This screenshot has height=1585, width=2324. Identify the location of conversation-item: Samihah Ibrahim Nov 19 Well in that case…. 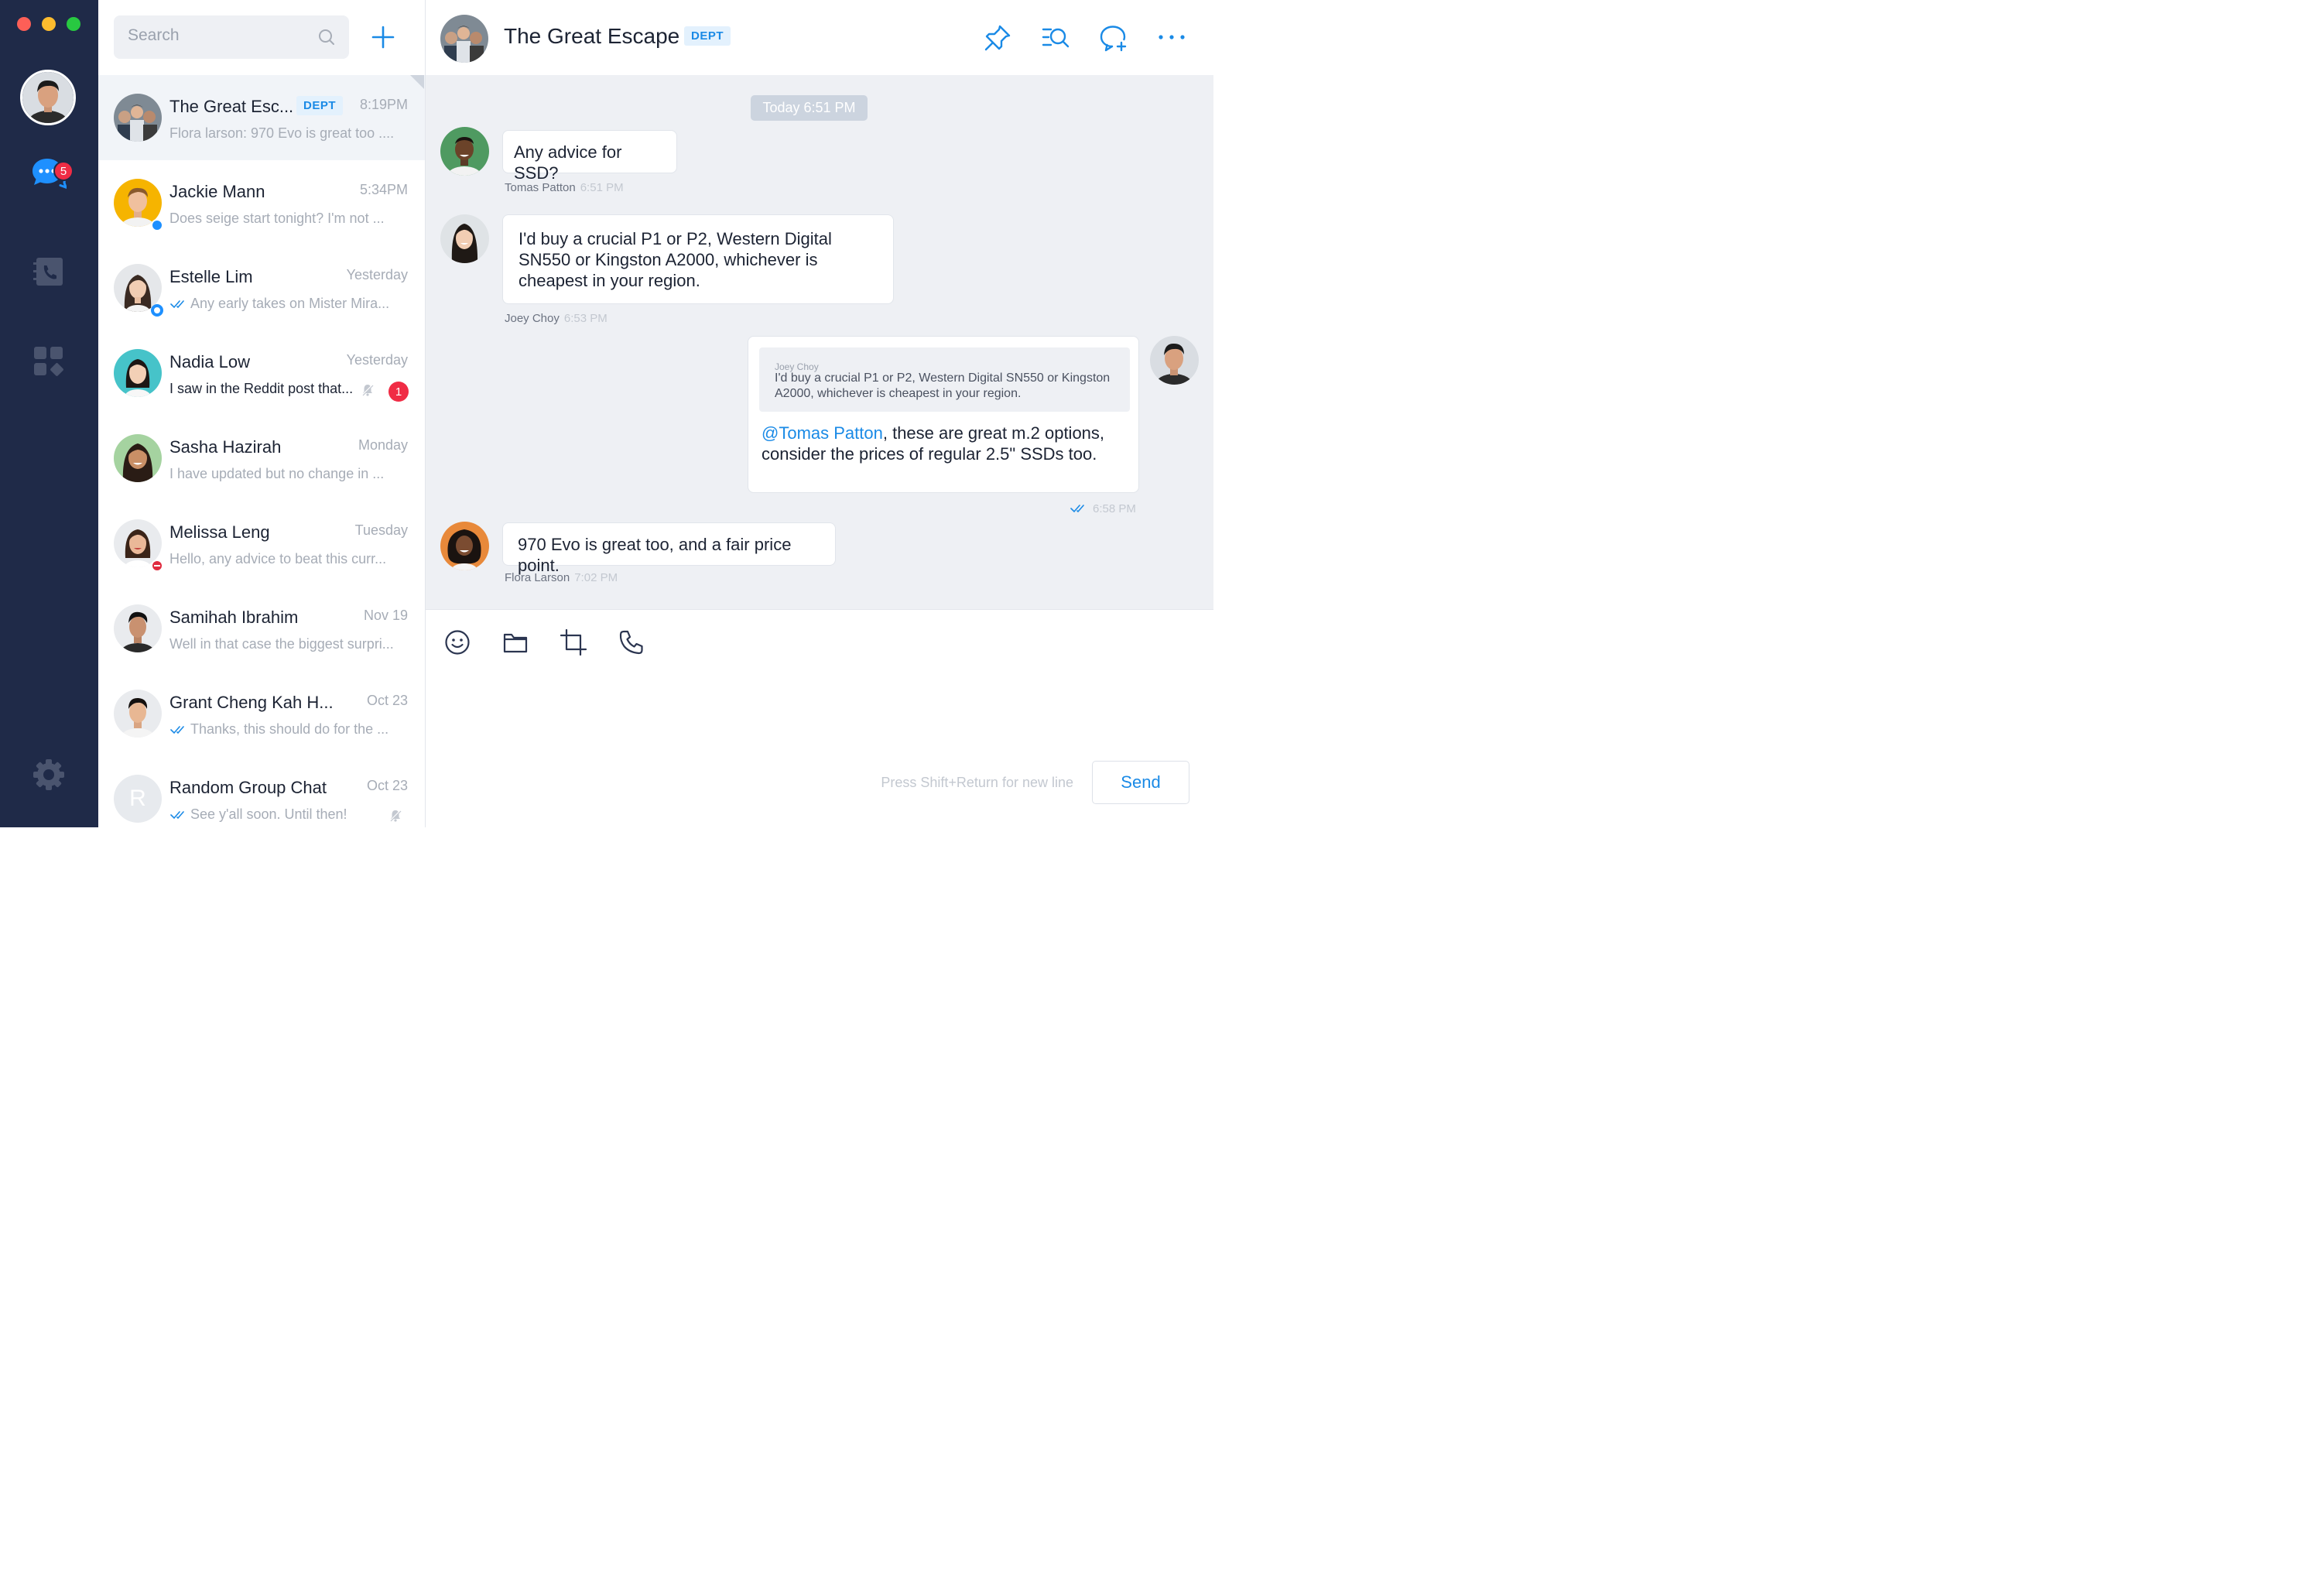
(261, 628).